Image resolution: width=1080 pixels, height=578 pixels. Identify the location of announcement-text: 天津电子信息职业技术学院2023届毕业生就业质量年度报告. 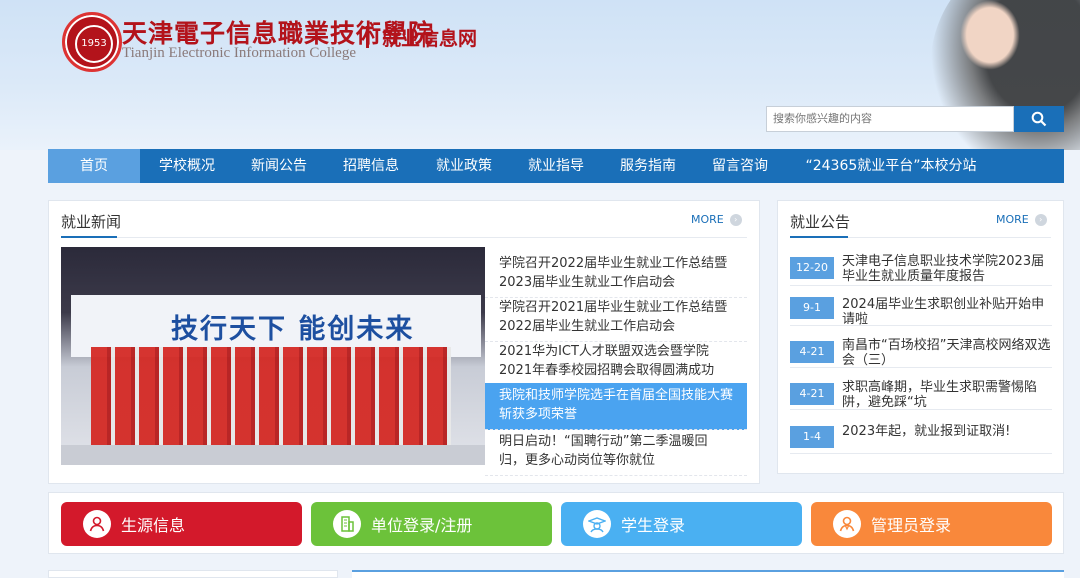
(943, 269).